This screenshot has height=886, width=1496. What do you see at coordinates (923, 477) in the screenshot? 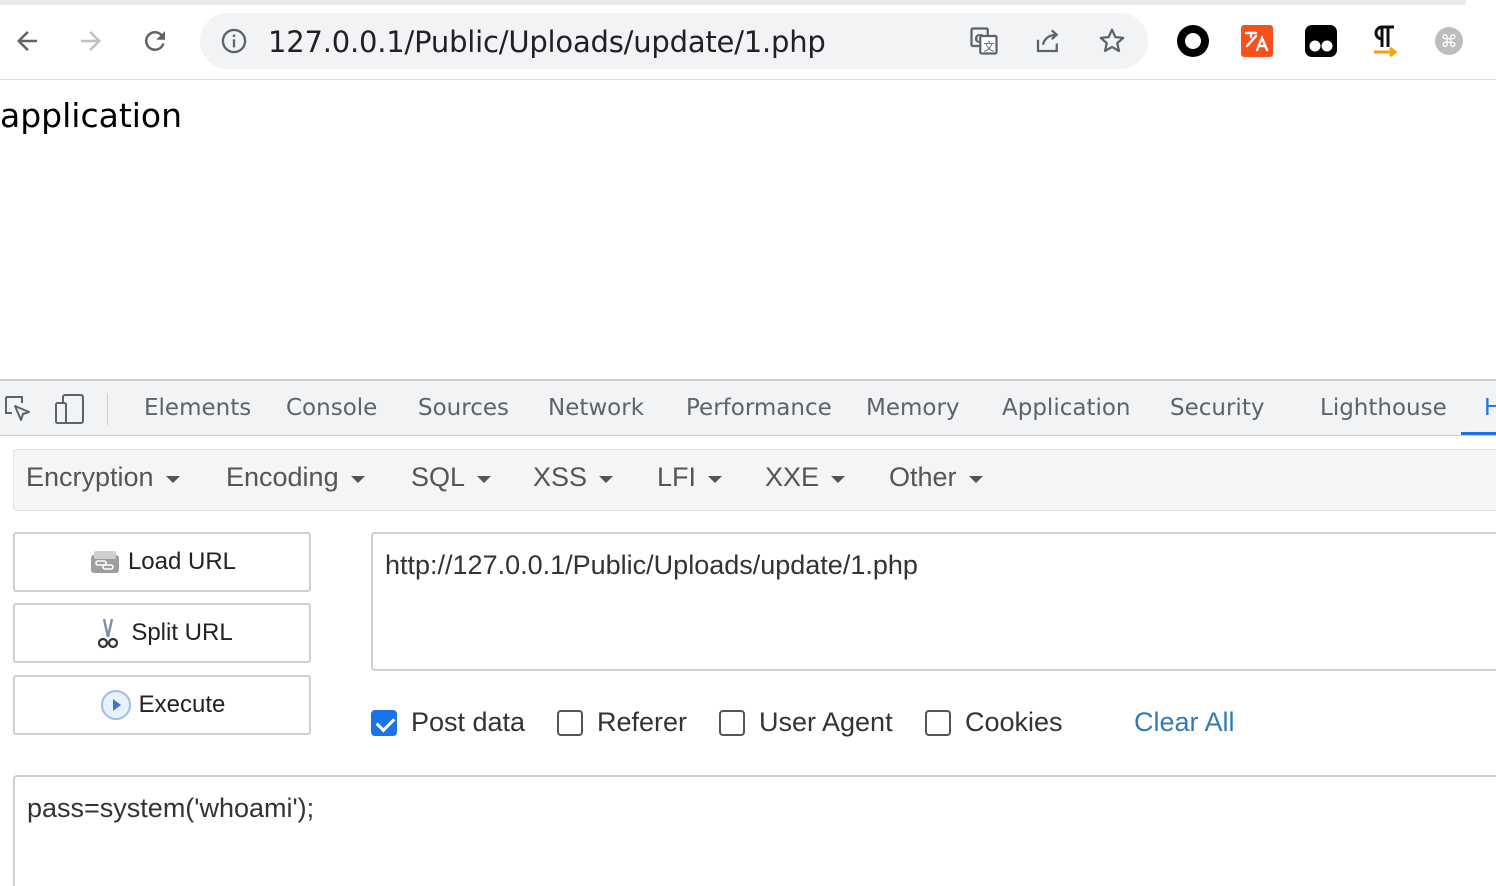
I see `menu-other-label: Other` at bounding box center [923, 477].